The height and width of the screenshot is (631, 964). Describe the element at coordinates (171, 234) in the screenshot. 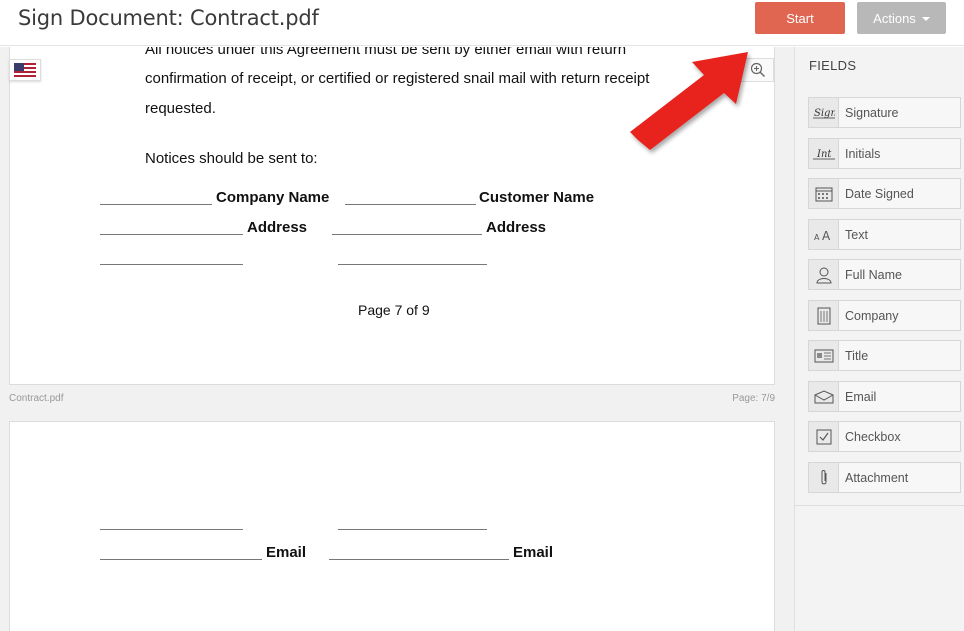

I see `address-line-left` at that location.